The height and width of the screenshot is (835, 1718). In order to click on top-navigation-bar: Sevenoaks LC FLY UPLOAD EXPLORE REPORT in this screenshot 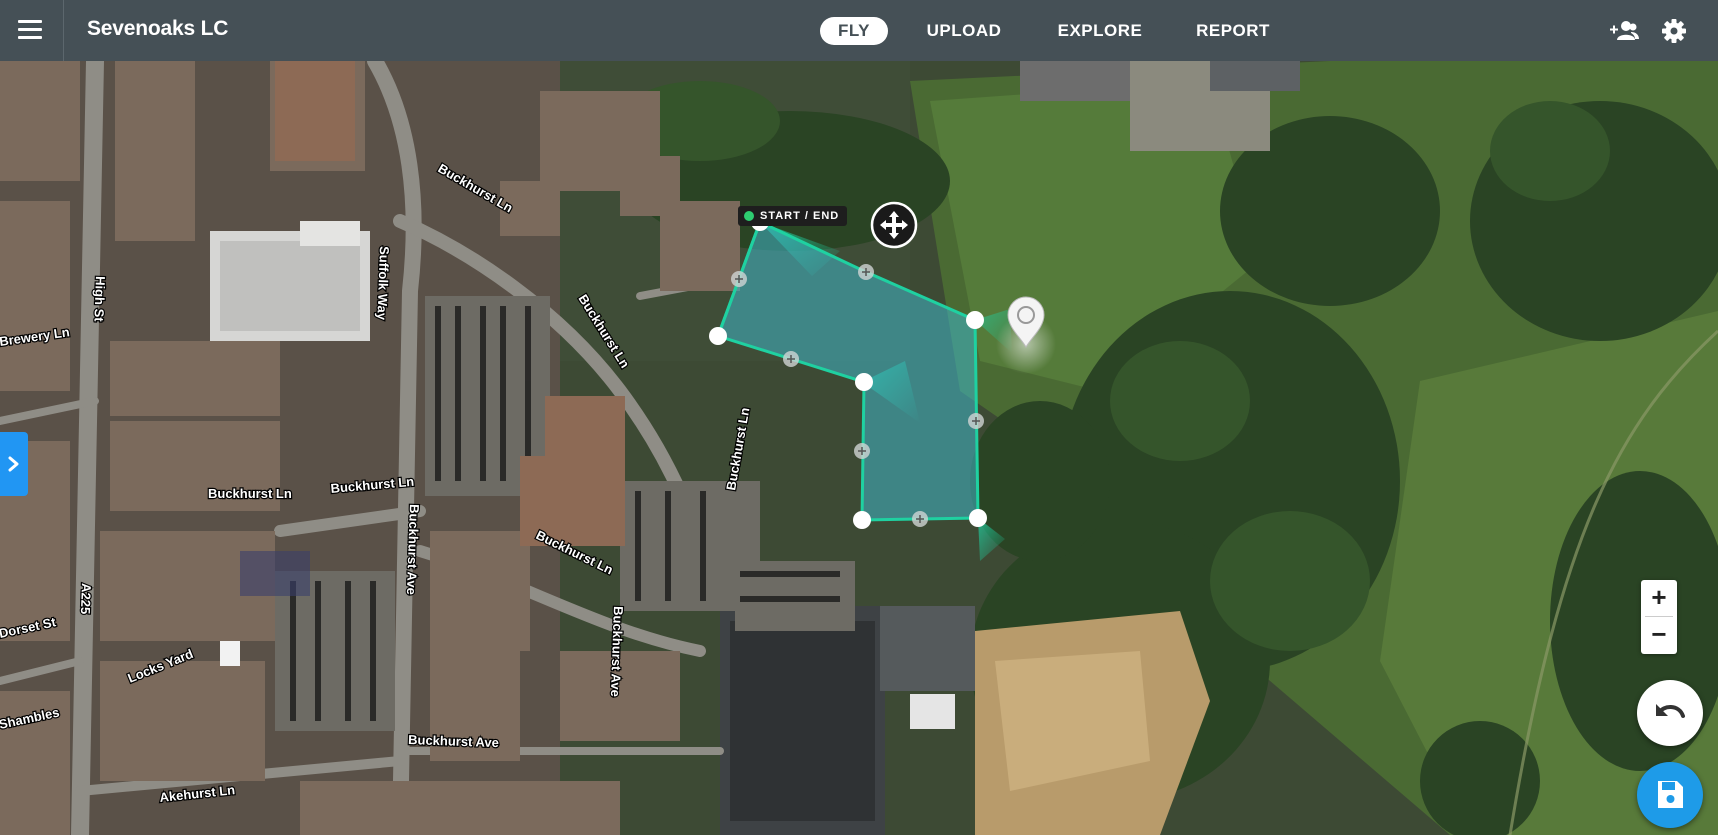, I will do `click(859, 30)`.